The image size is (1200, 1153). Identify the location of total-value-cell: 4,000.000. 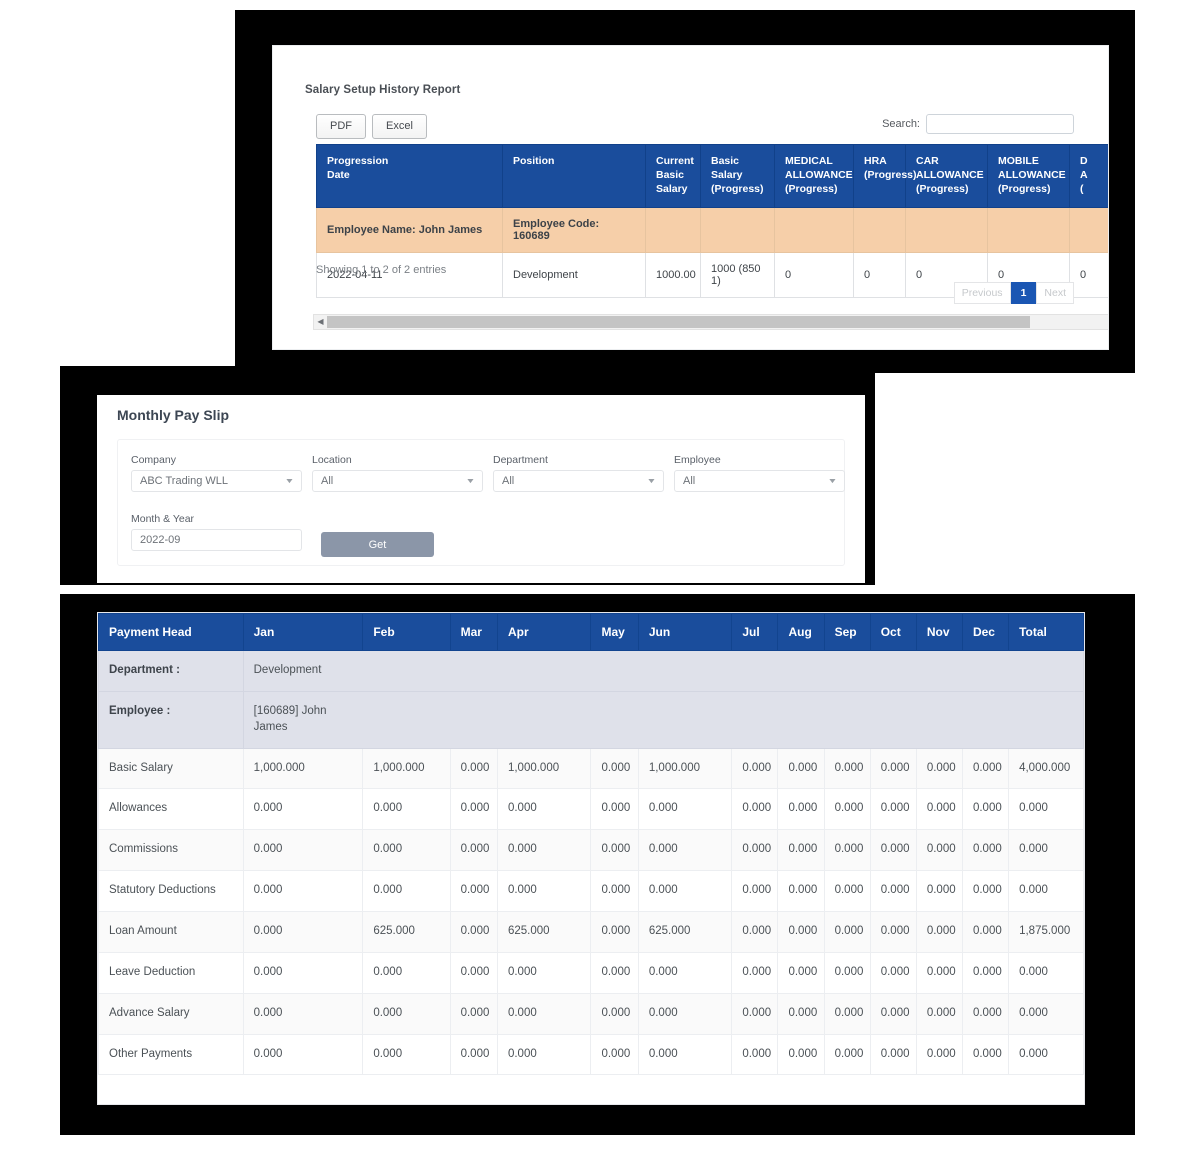
(1046, 768).